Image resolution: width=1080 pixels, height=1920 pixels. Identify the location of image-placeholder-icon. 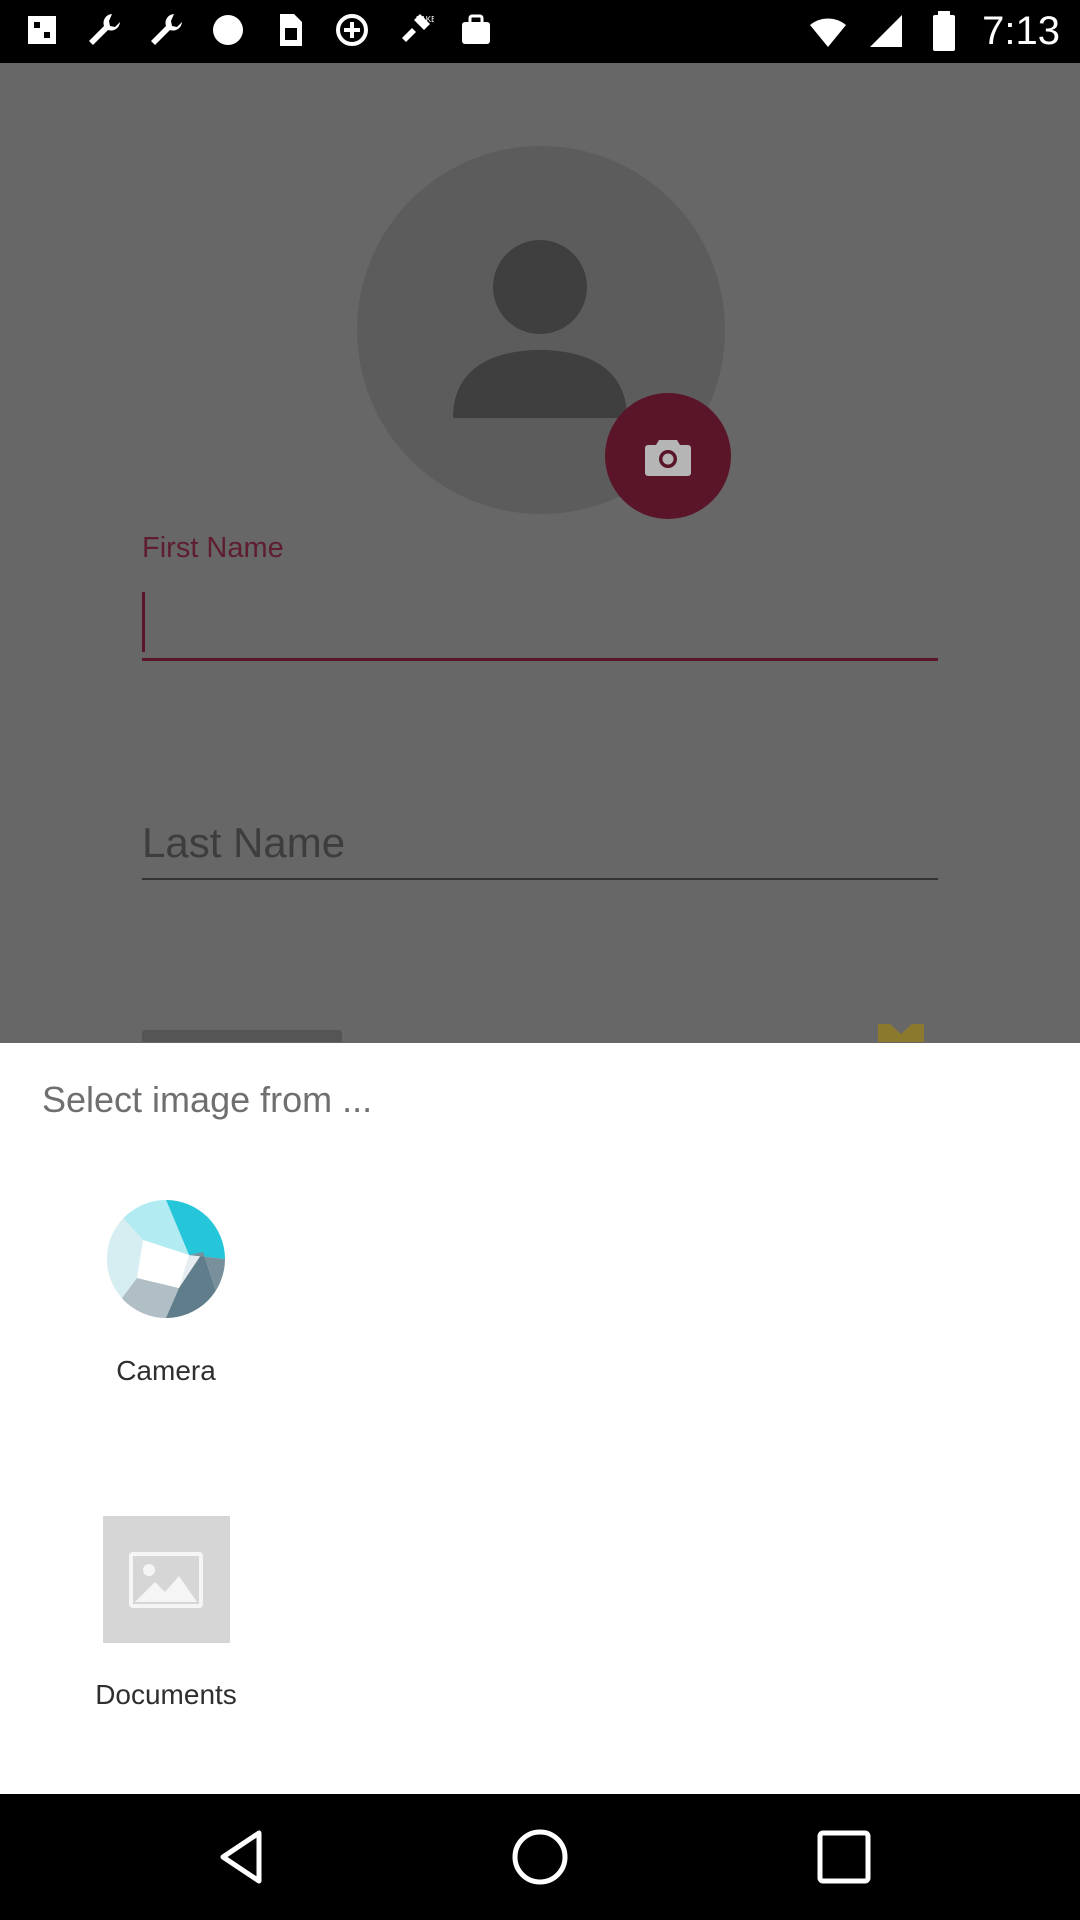
(166, 1579).